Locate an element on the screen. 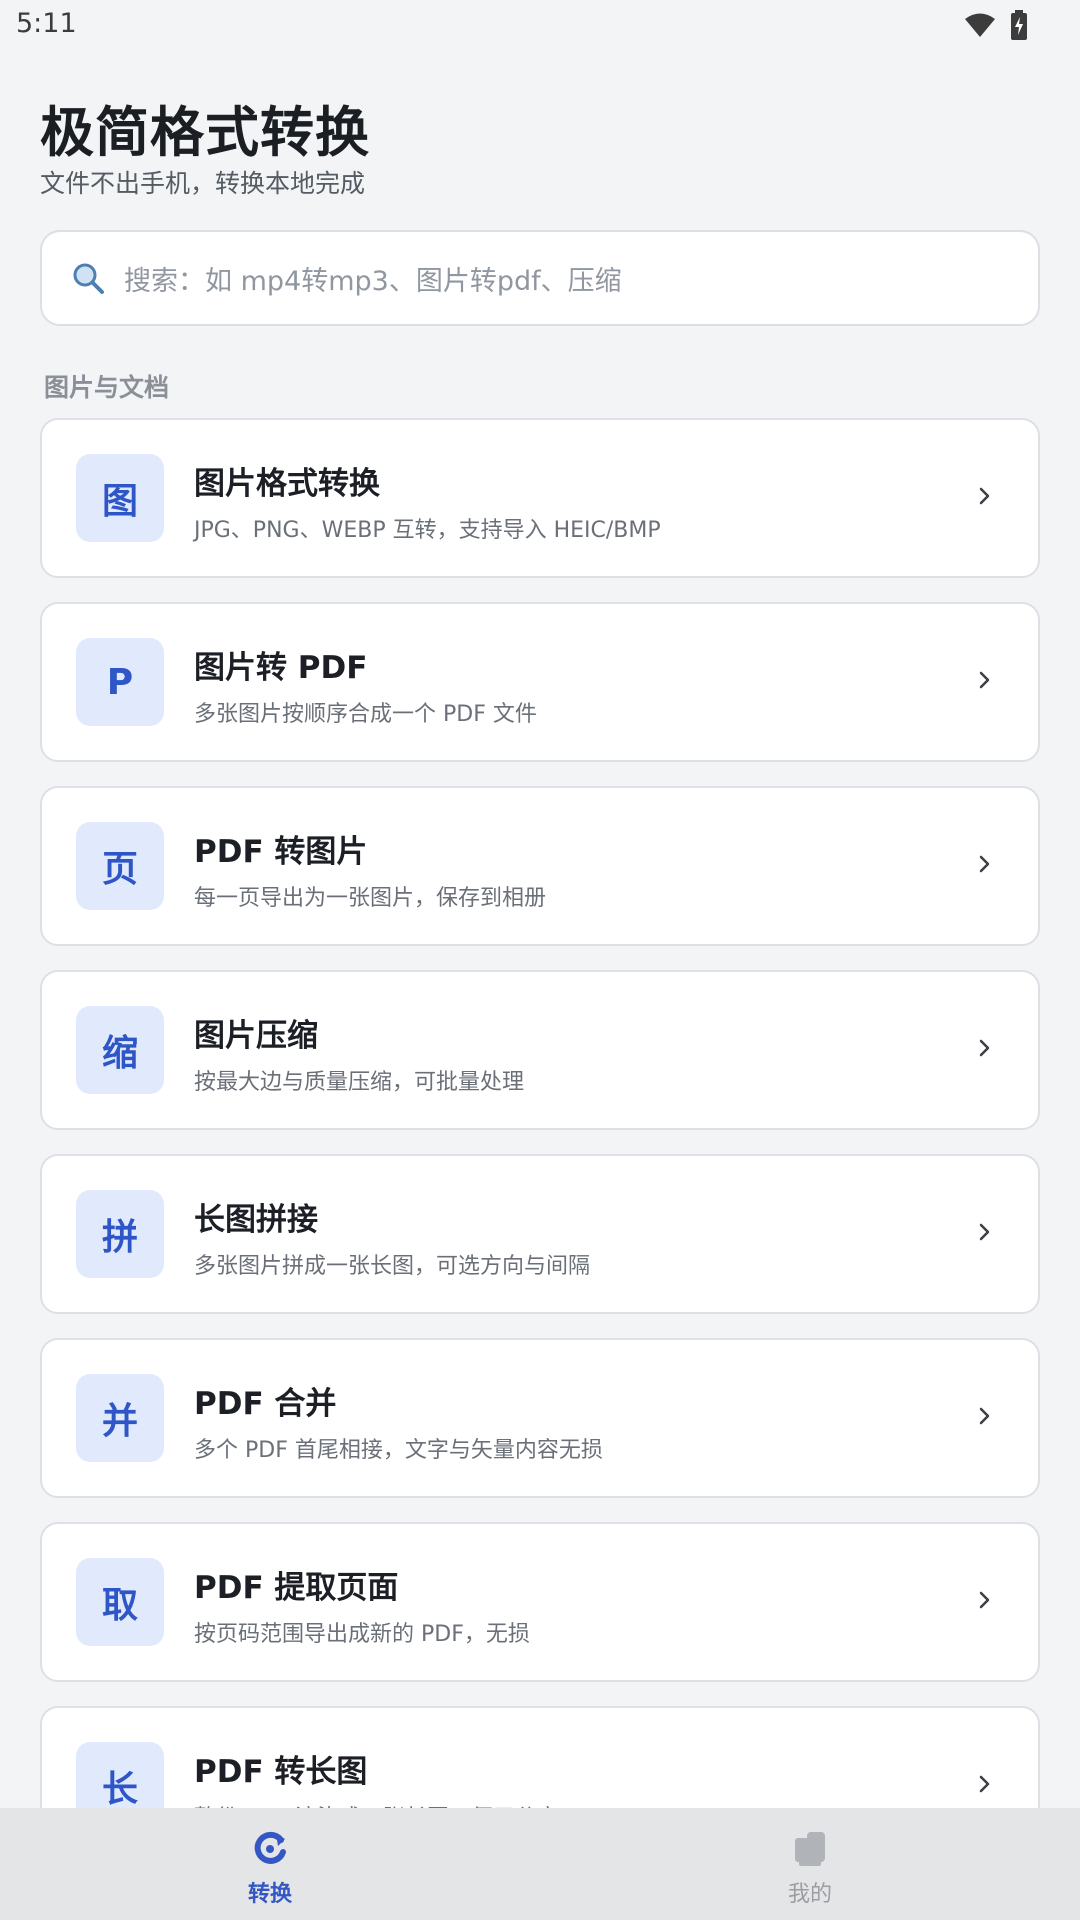  nav-tab-mine: 我的 is located at coordinates (810, 1864).